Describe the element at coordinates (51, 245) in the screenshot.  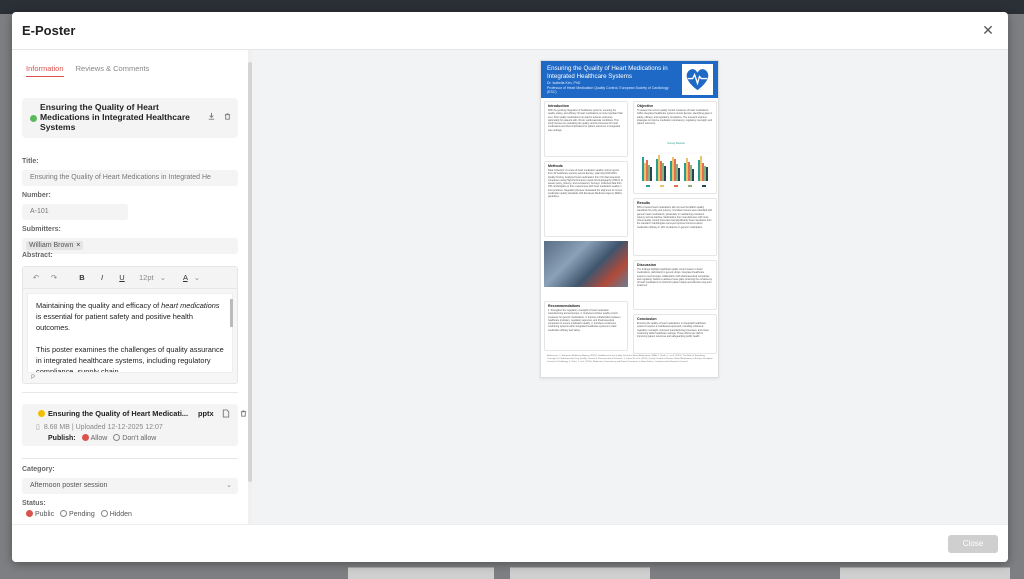
I see `submitter-name: William Brown` at that location.